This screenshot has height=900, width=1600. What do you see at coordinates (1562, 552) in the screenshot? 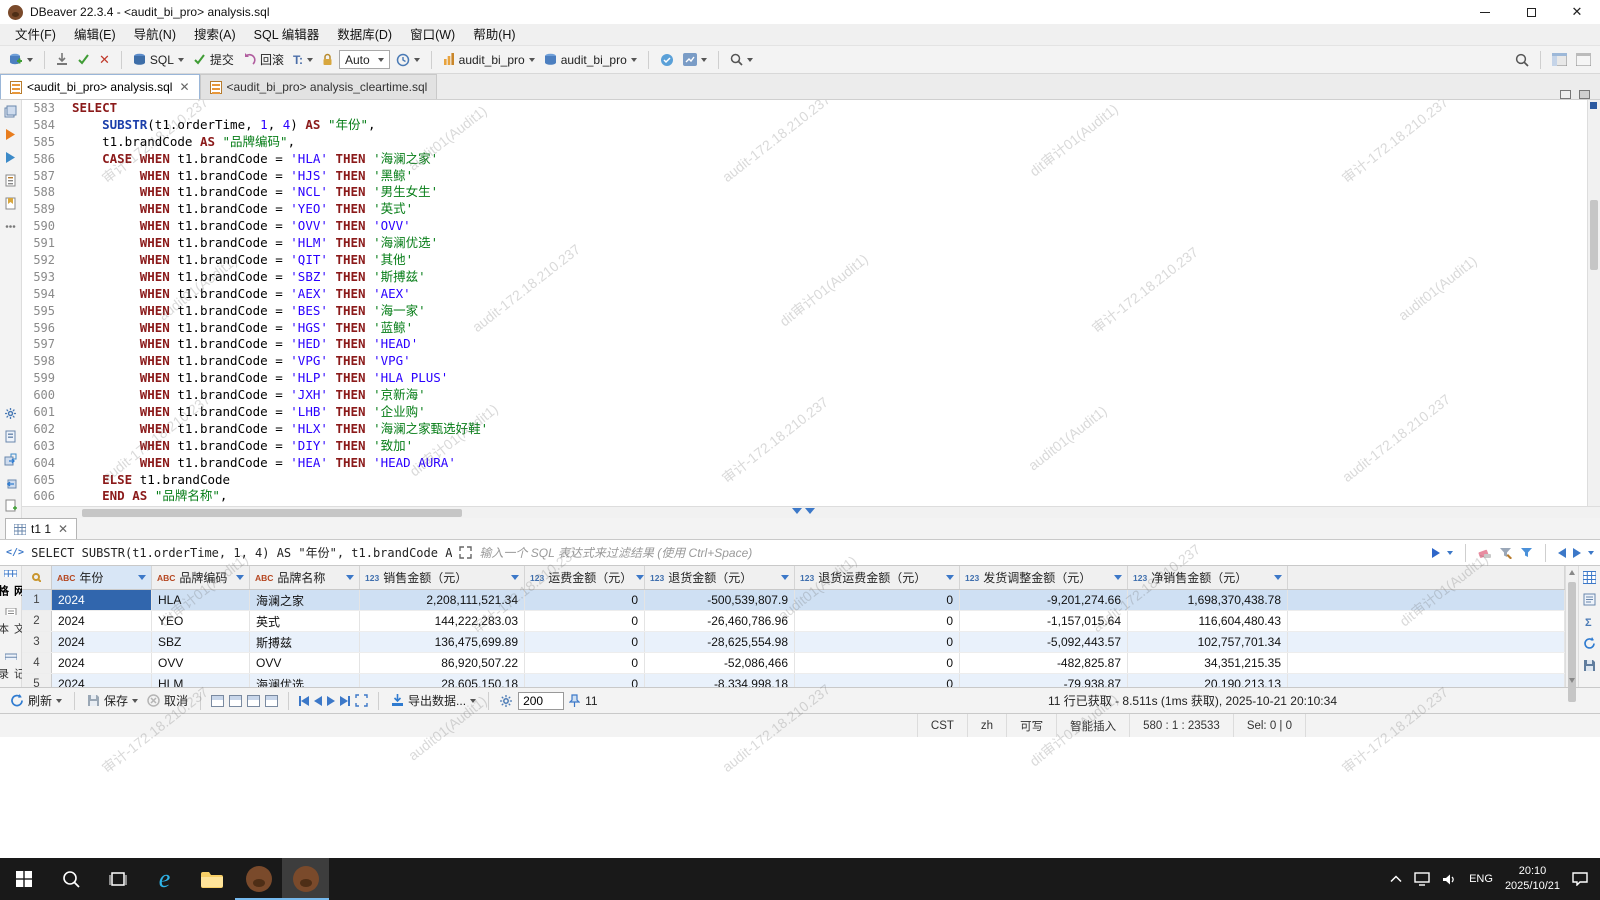
I see `history-back-button` at bounding box center [1562, 552].